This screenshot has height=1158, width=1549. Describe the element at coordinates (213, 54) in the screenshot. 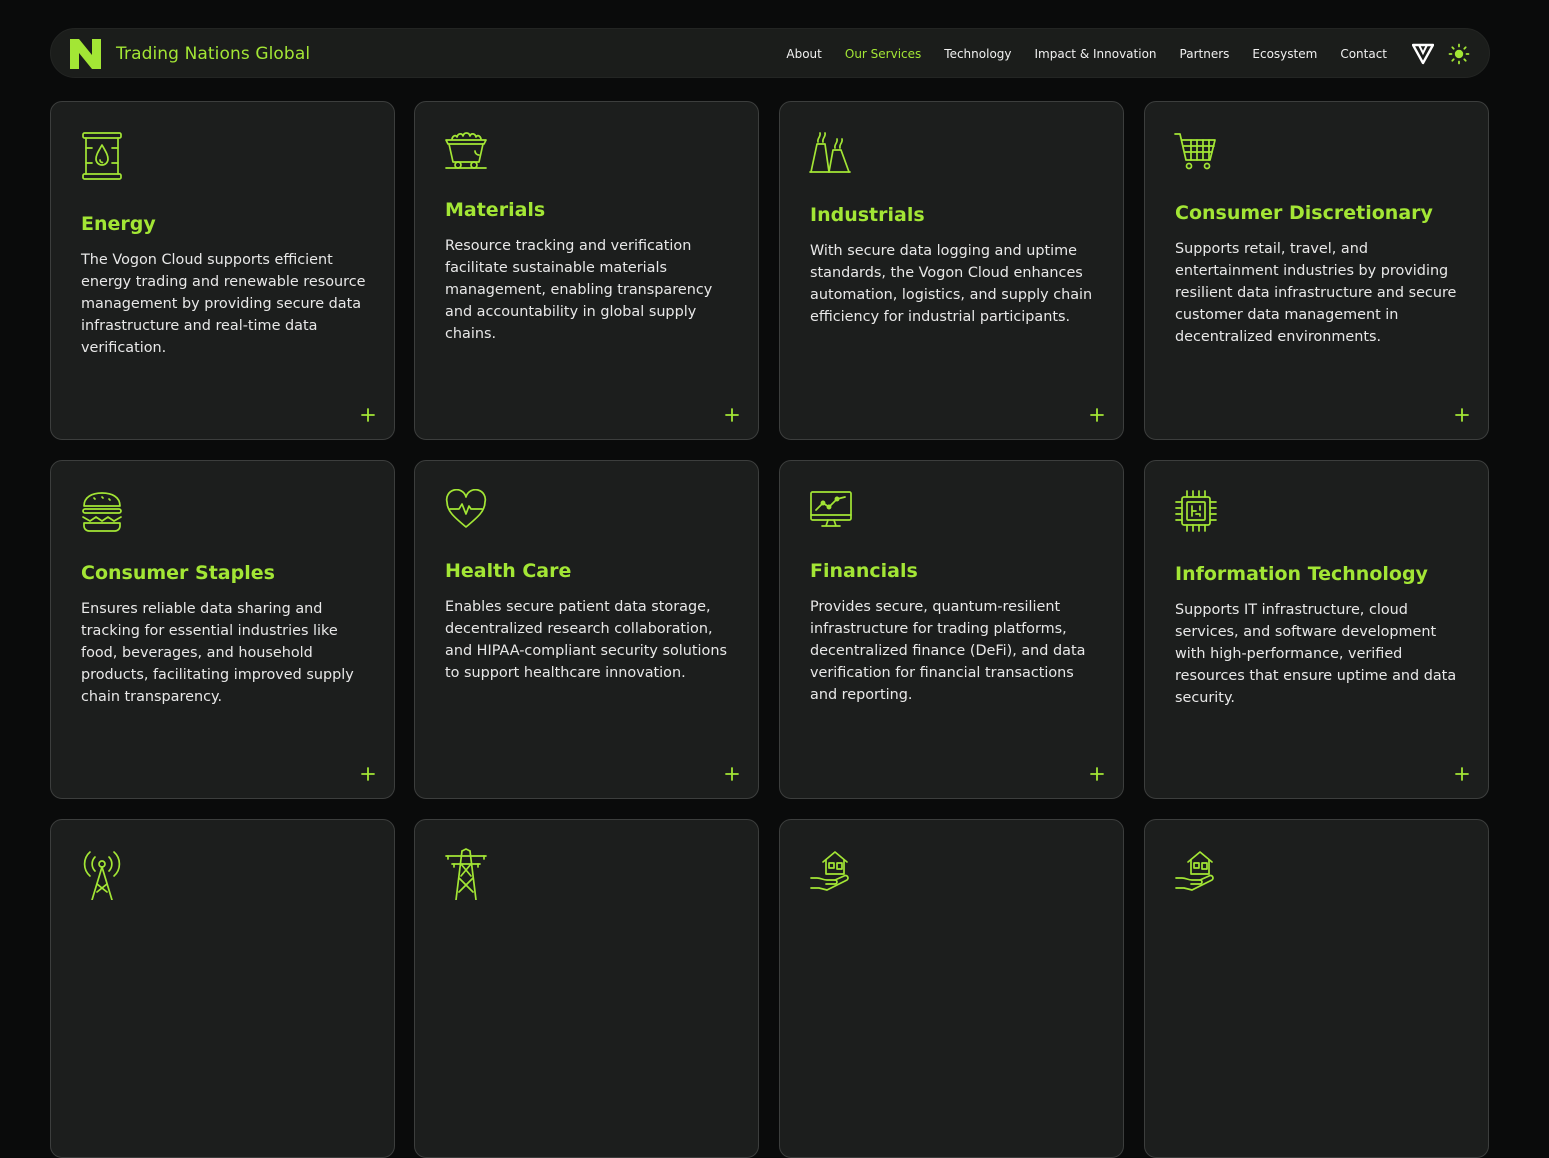

I see `brand-name: Trading Nations Global` at that location.